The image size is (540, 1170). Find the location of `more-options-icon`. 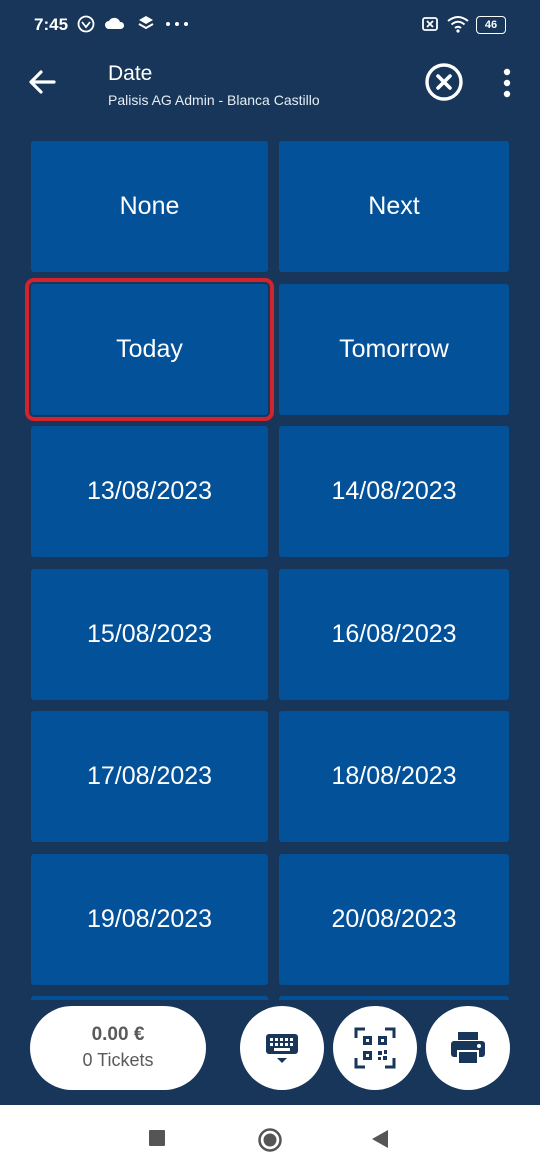

more-options-icon is located at coordinates (507, 83).